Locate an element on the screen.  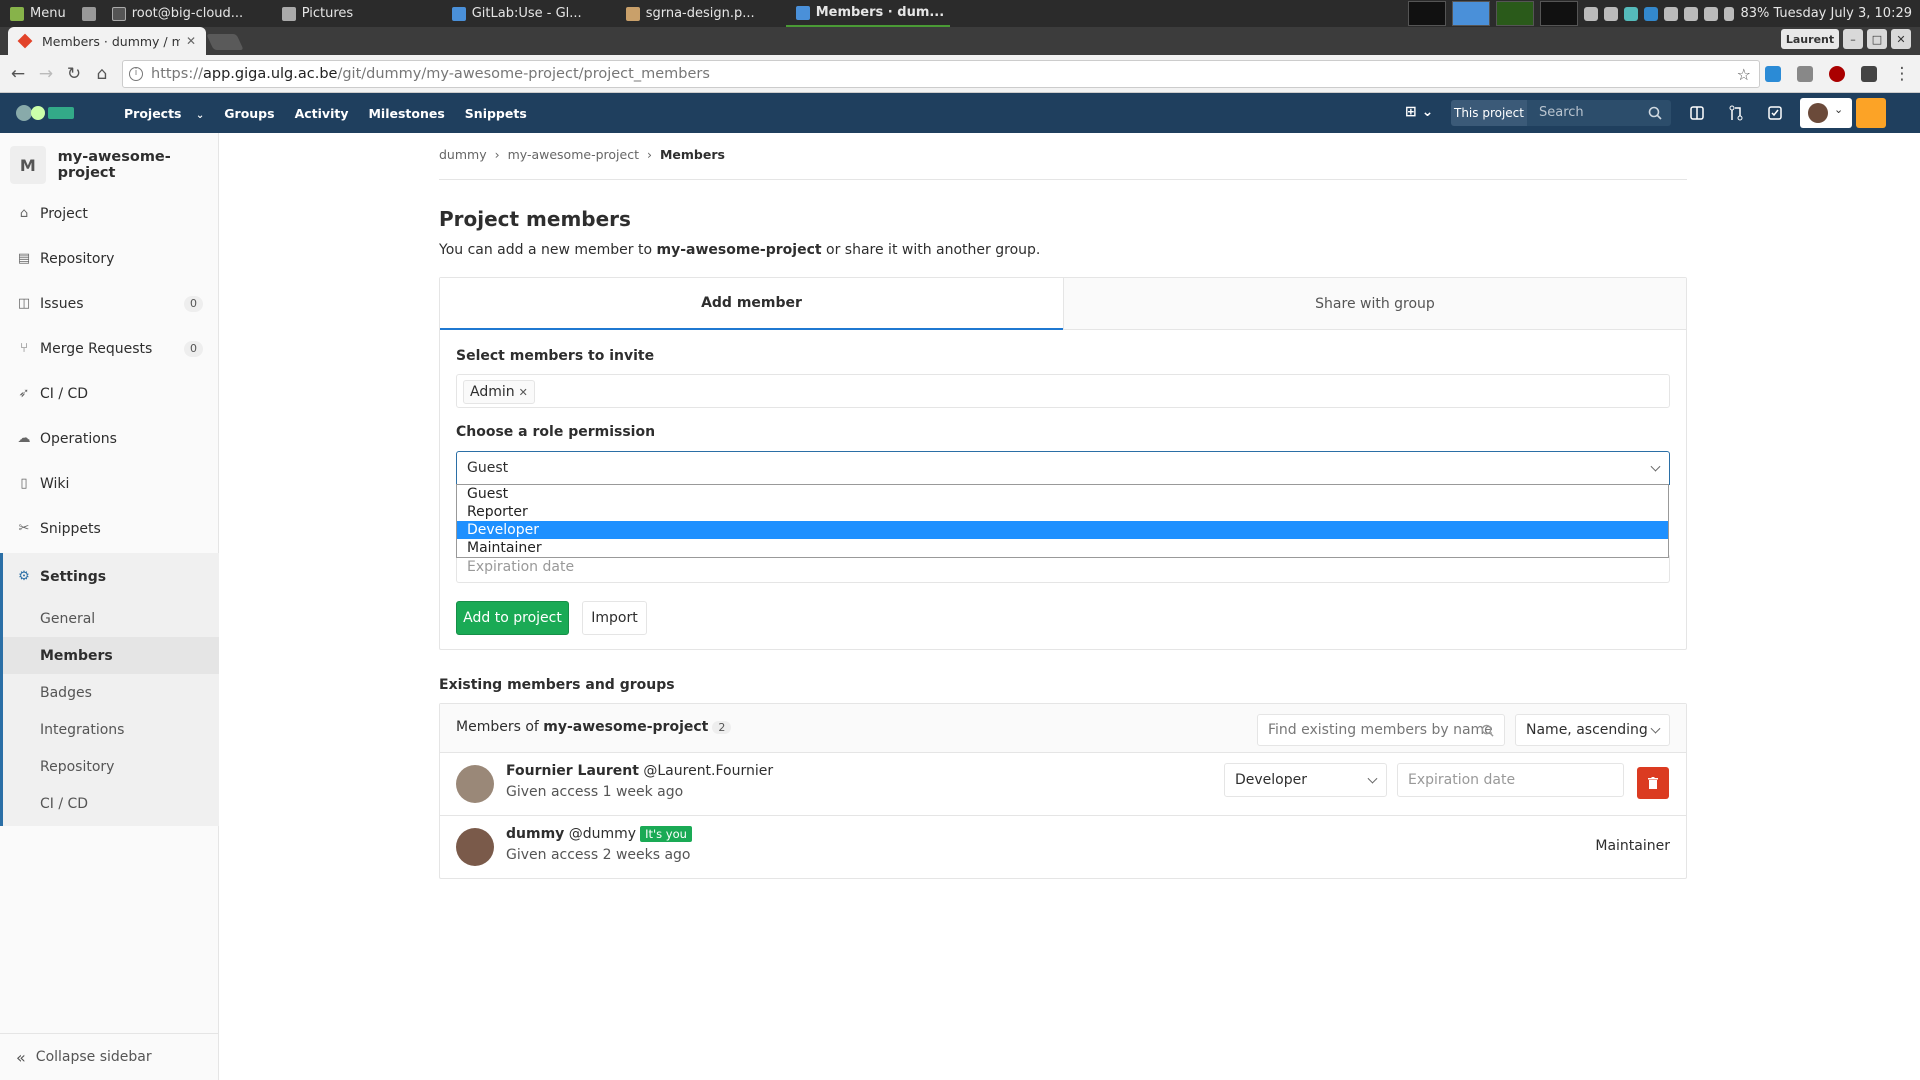
sidebar-item-repository: ▤ Repository is located at coordinates (109, 259).